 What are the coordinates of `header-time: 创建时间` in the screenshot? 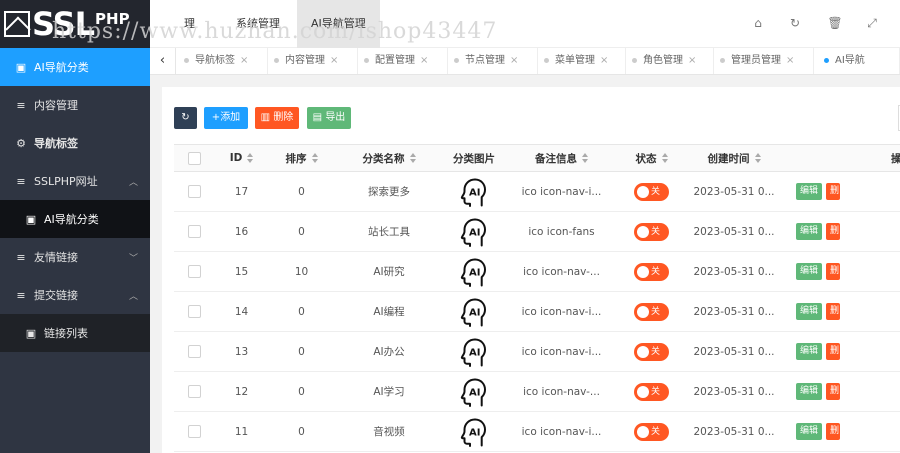 It's located at (734, 158).